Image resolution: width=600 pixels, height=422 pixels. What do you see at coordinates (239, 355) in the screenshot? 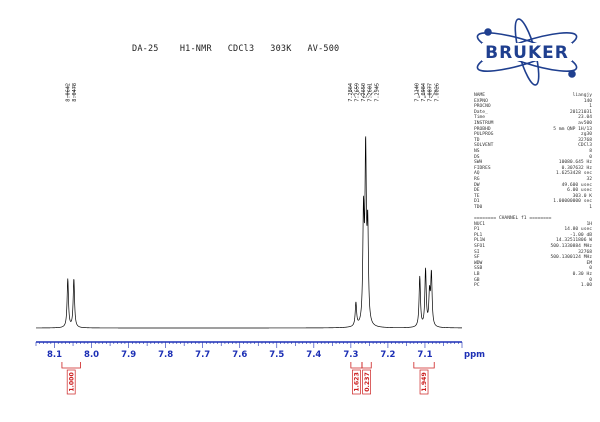
I see `axis-tick-label: 7.6` at bounding box center [239, 355].